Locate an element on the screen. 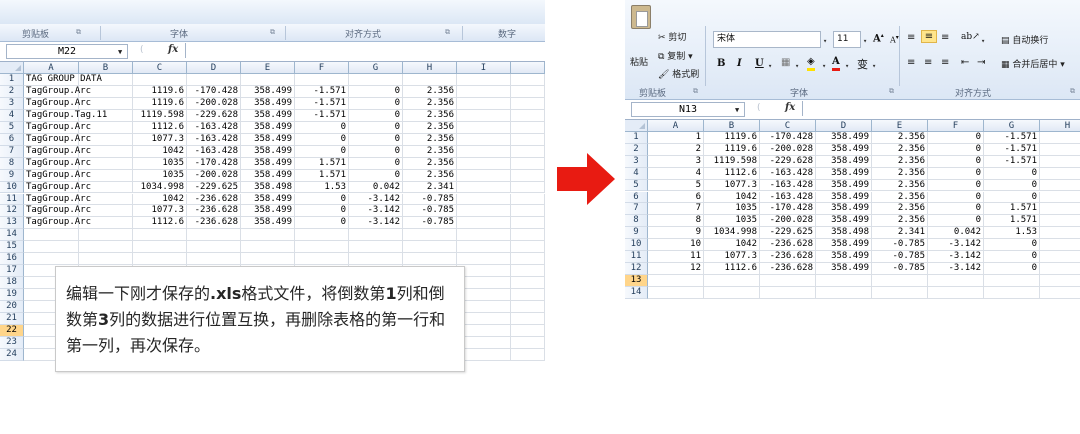 The width and height of the screenshot is (1080, 434). merge-center-button: ▦ 合并后居中 ▾ is located at coordinates (1033, 63).